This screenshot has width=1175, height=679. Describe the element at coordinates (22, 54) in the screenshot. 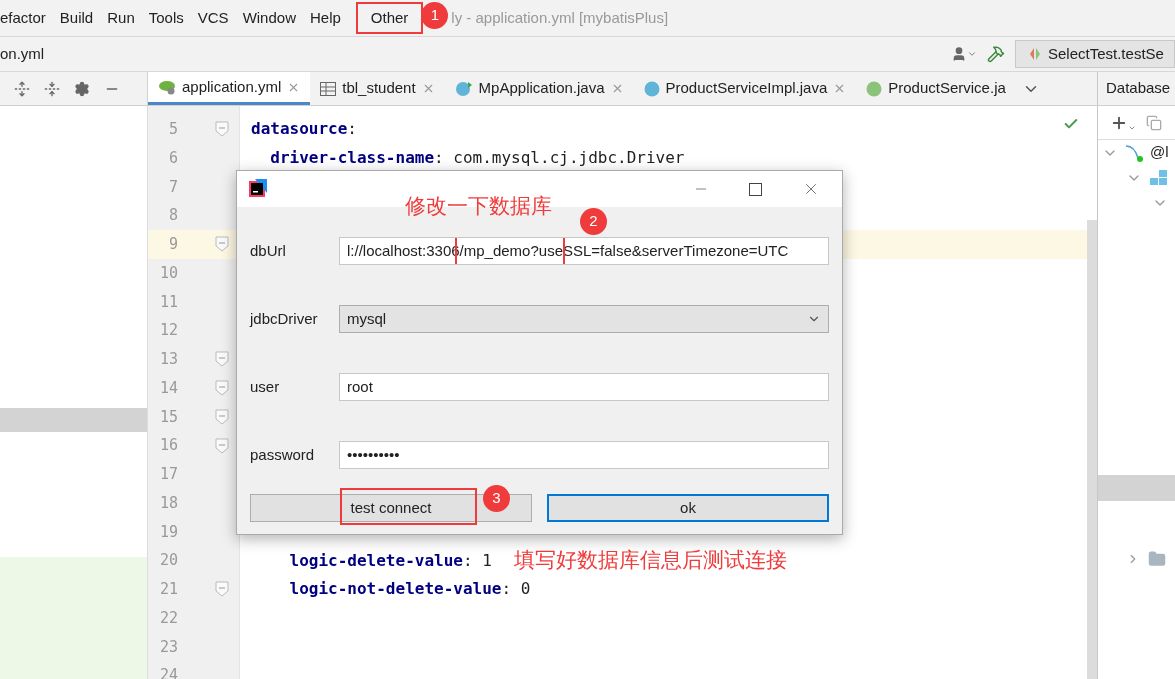

I see `breadcrumb: on.yml` at that location.